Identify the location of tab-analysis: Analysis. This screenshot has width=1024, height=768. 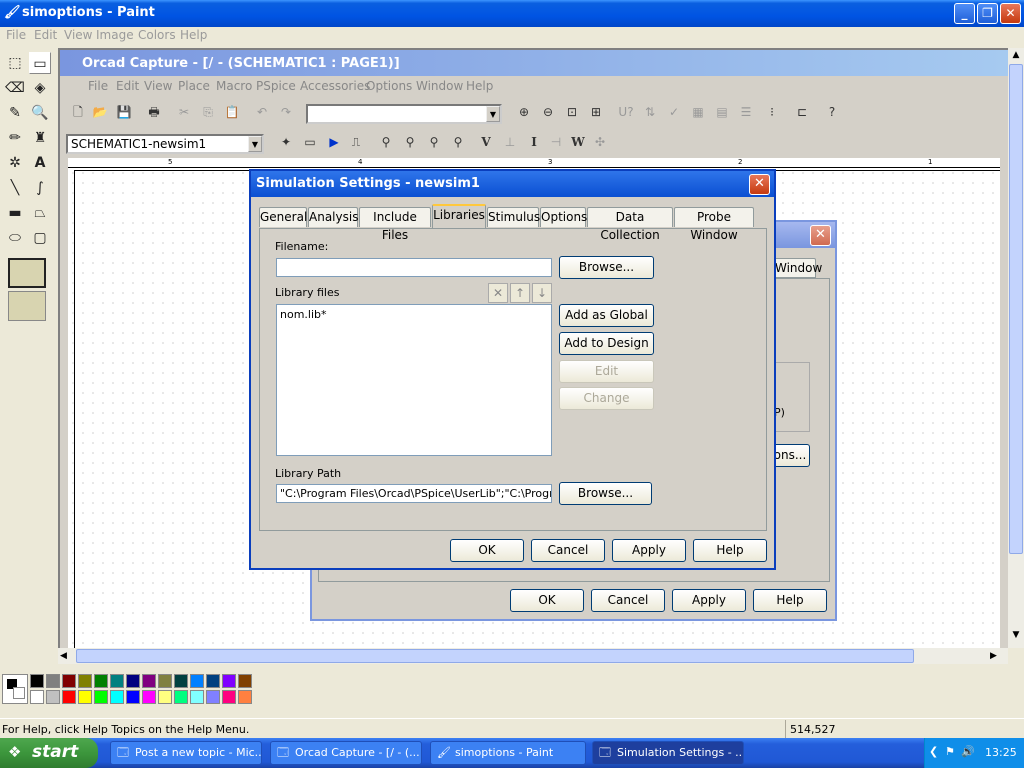
(333, 217).